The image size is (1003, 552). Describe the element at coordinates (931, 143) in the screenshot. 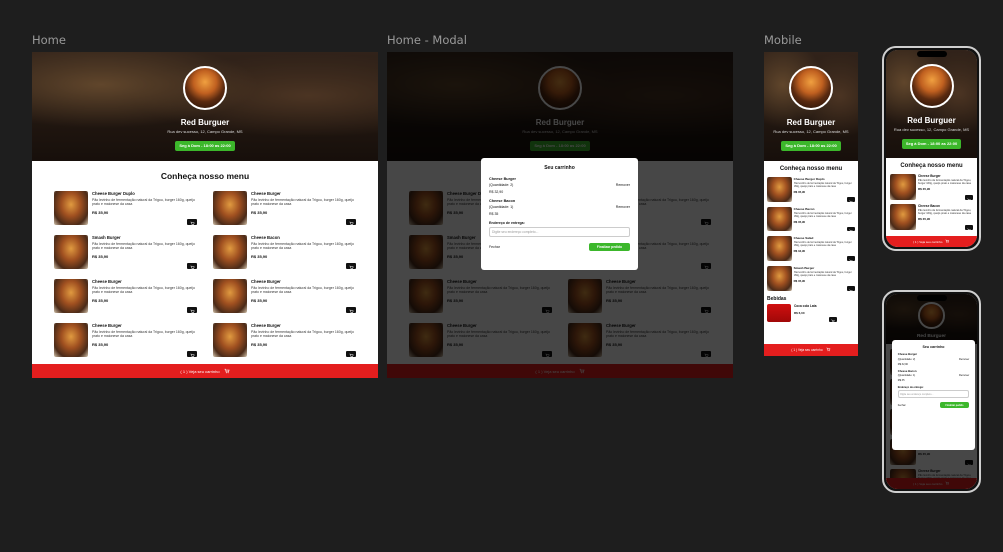

I see `hours-badge: Seg à Dom - 18:00 as 22:00` at that location.